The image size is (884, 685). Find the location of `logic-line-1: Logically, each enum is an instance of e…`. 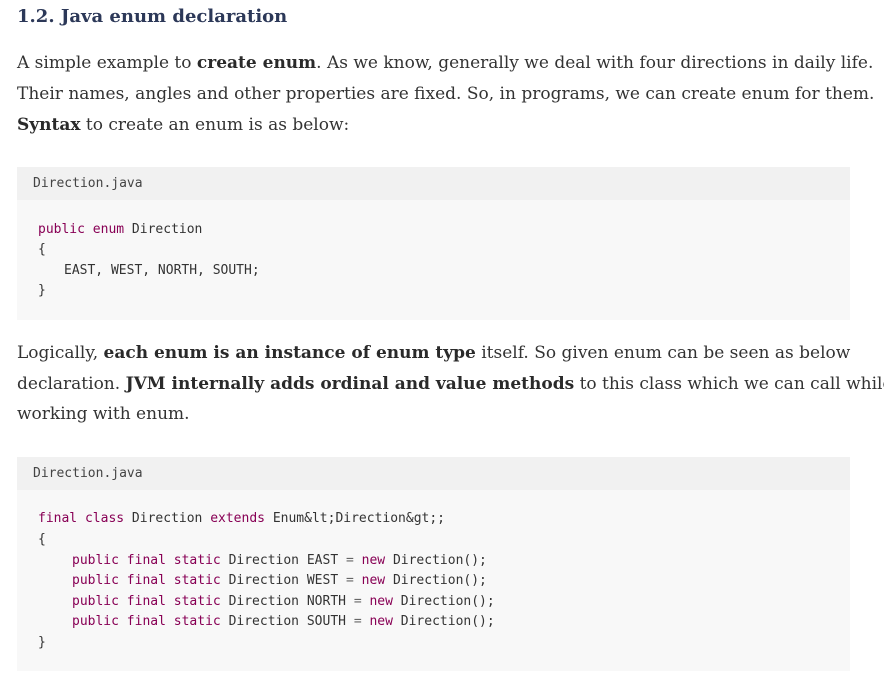

logic-line-1: Logically, each enum is an instance of e… is located at coordinates (442, 353).